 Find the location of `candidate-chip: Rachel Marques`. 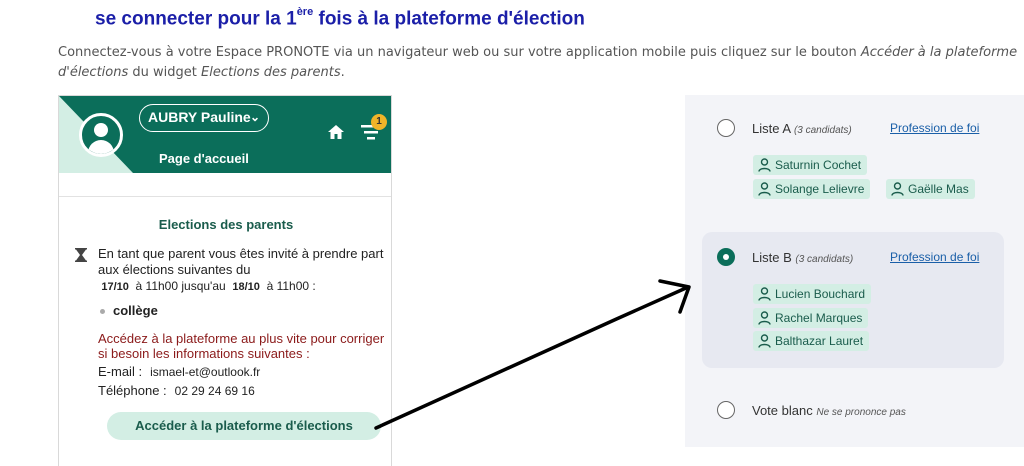

candidate-chip: Rachel Marques is located at coordinates (811, 318).